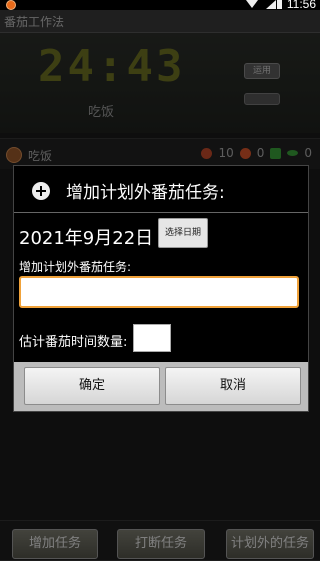 Image resolution: width=320 pixels, height=561 pixels. I want to click on app-notification-icon, so click(11, 5).